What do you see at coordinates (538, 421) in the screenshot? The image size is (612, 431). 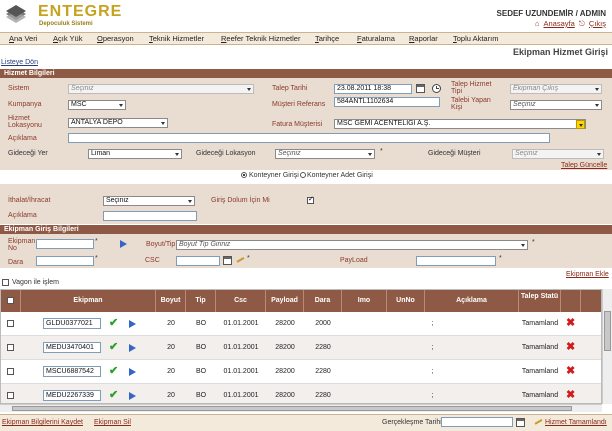 I see `key-icon` at bounding box center [538, 421].